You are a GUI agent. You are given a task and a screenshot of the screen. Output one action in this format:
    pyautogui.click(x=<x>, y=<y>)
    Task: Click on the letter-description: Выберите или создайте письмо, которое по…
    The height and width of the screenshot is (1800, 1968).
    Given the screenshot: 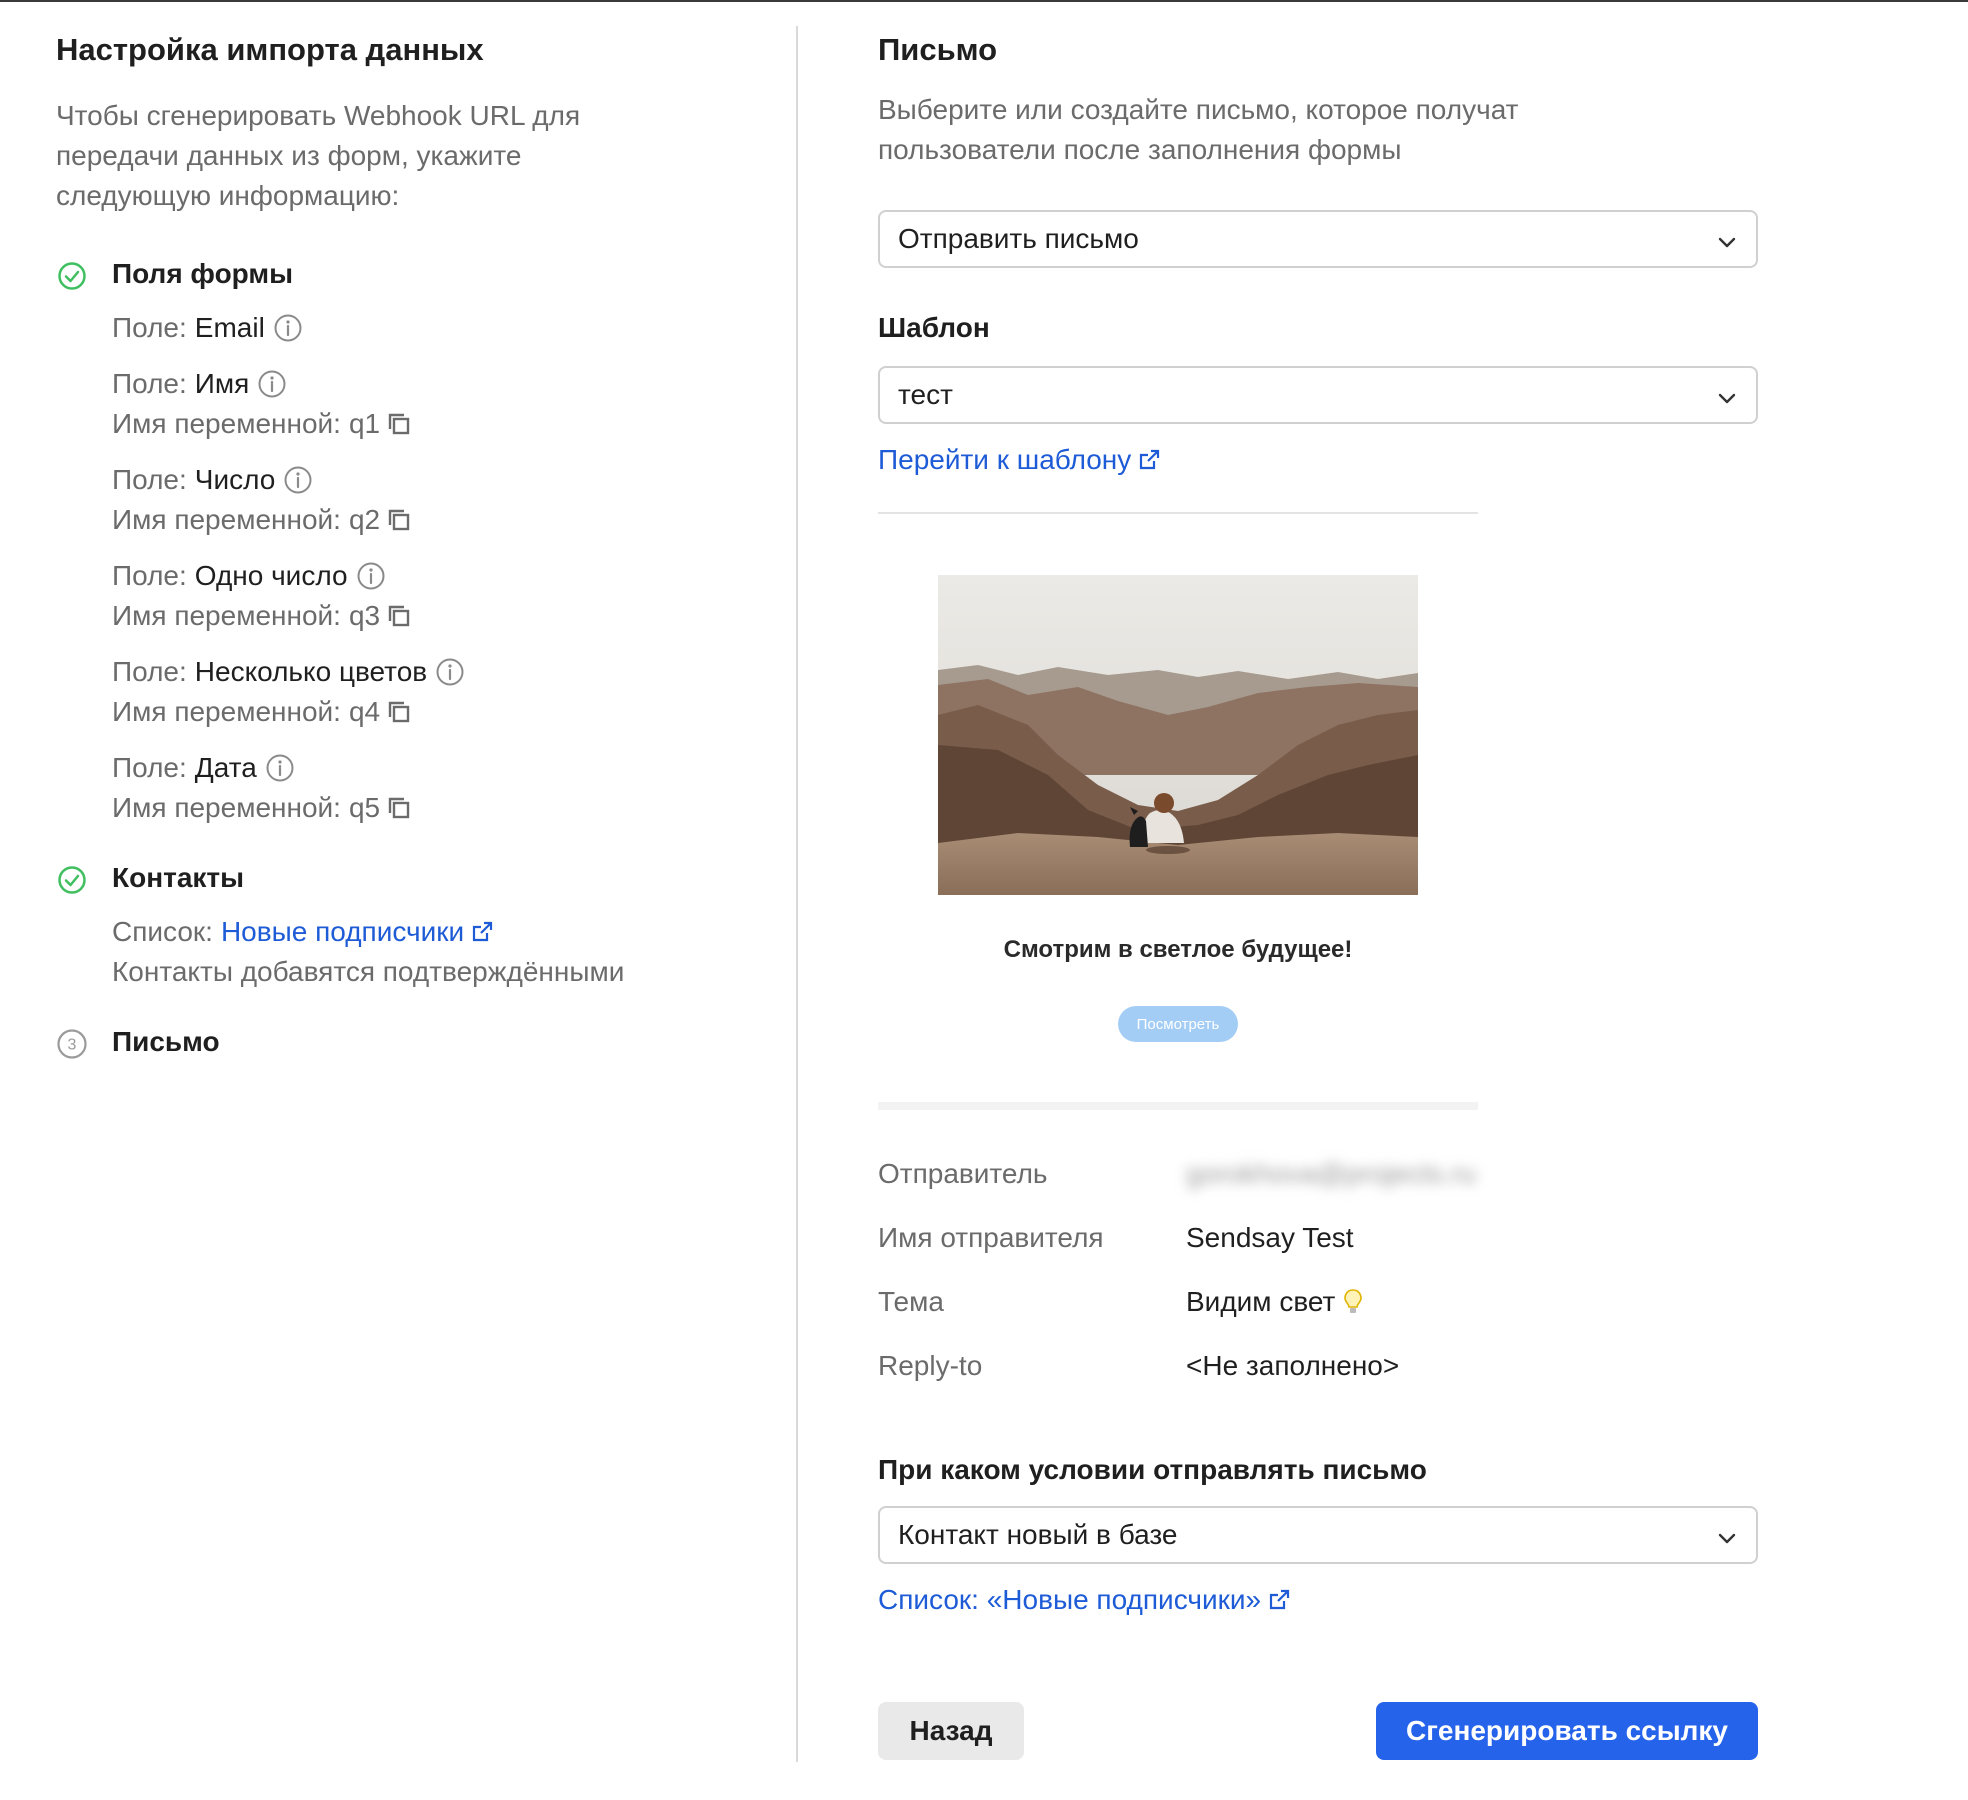 What is the action you would take?
    pyautogui.click(x=1198, y=129)
    